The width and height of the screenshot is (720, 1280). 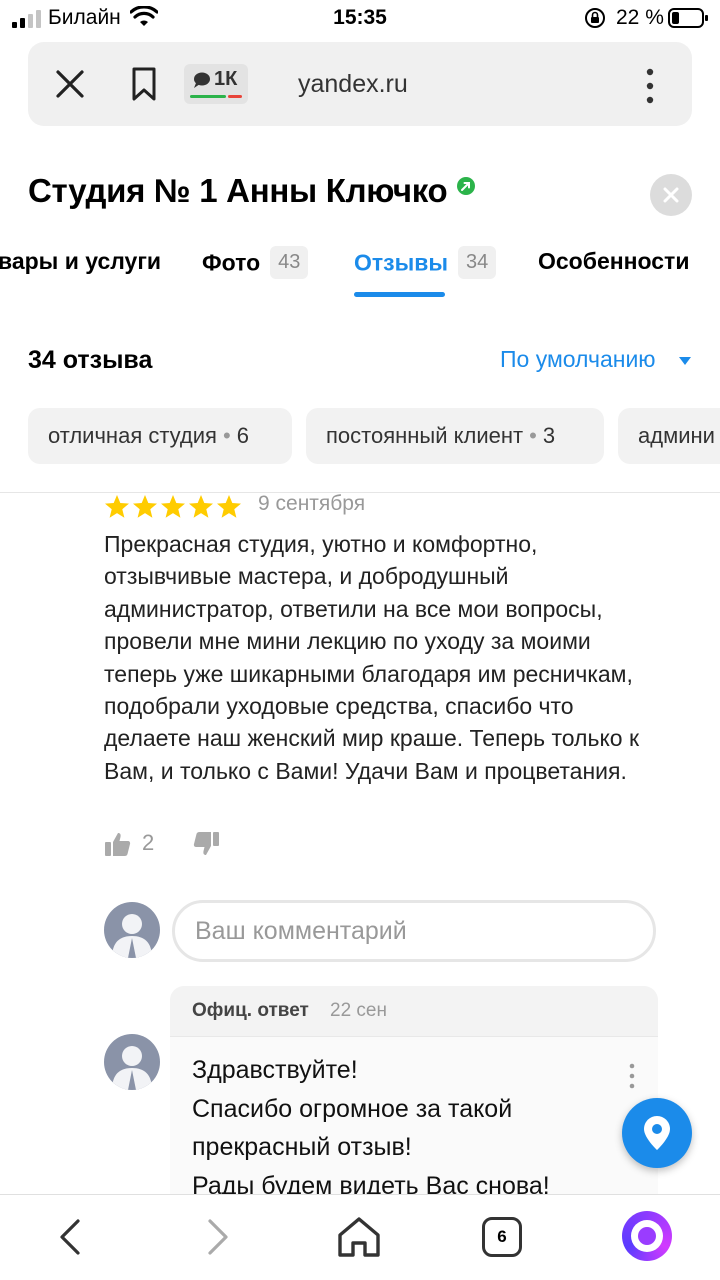 What do you see at coordinates (688, 18) in the screenshot?
I see `battery-icon` at bounding box center [688, 18].